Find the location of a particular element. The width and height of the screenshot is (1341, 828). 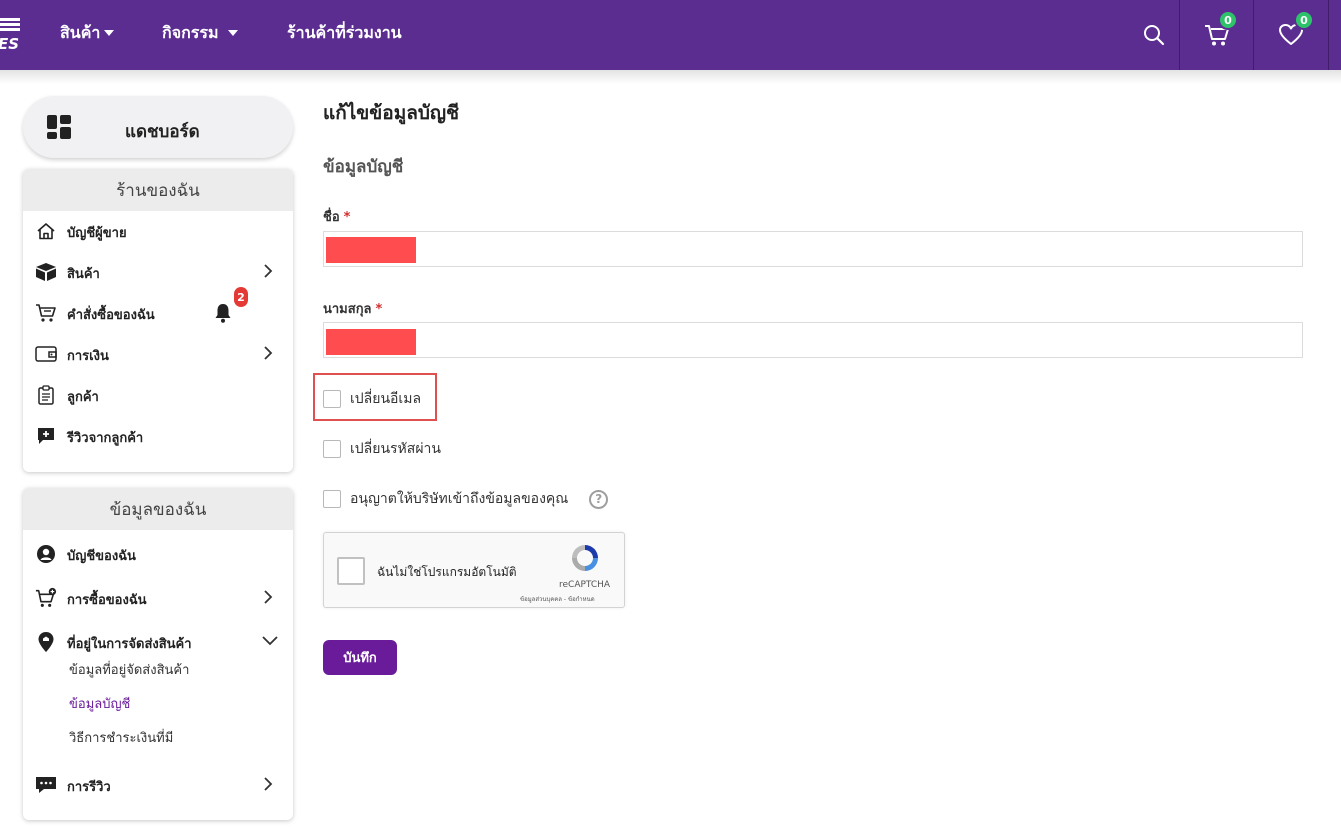

user-icon is located at coordinates (46, 554).